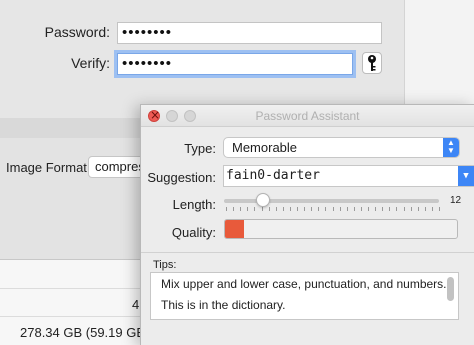 The image size is (474, 345). What do you see at coordinates (200, 148) in the screenshot?
I see `type-label: Type:` at bounding box center [200, 148].